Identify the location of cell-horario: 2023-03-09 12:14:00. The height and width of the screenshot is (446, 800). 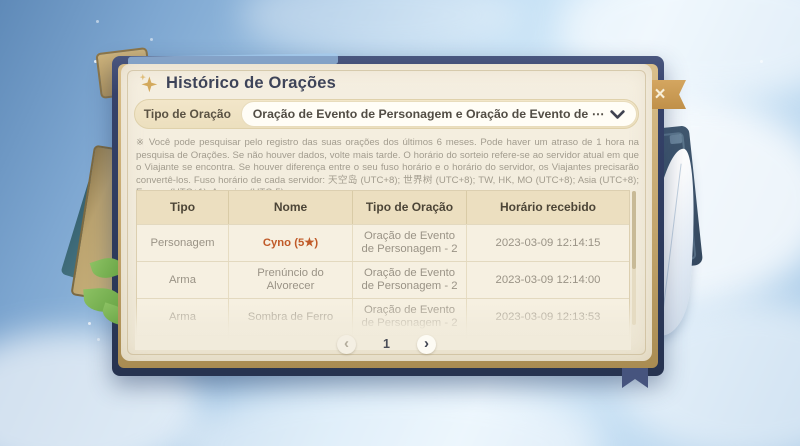
(548, 279).